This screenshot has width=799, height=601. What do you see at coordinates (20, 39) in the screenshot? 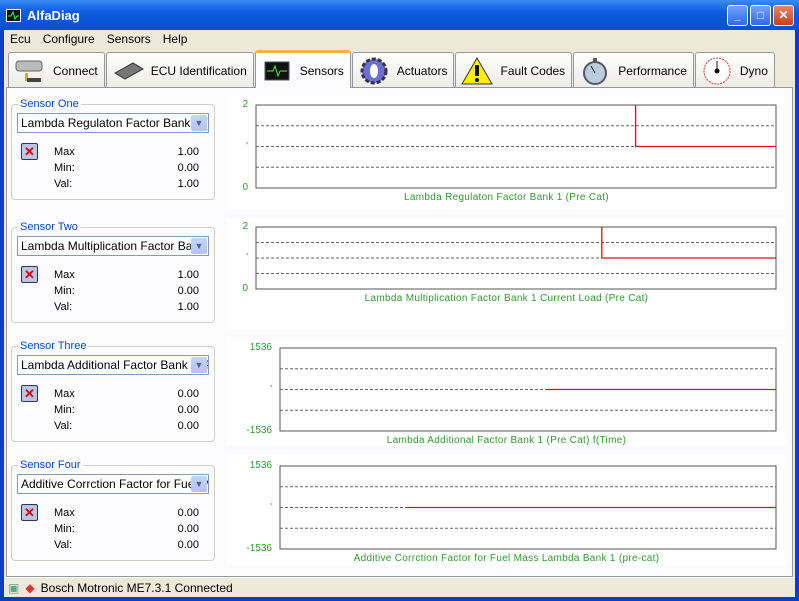
I see `menu-ecu: Ecu` at bounding box center [20, 39].